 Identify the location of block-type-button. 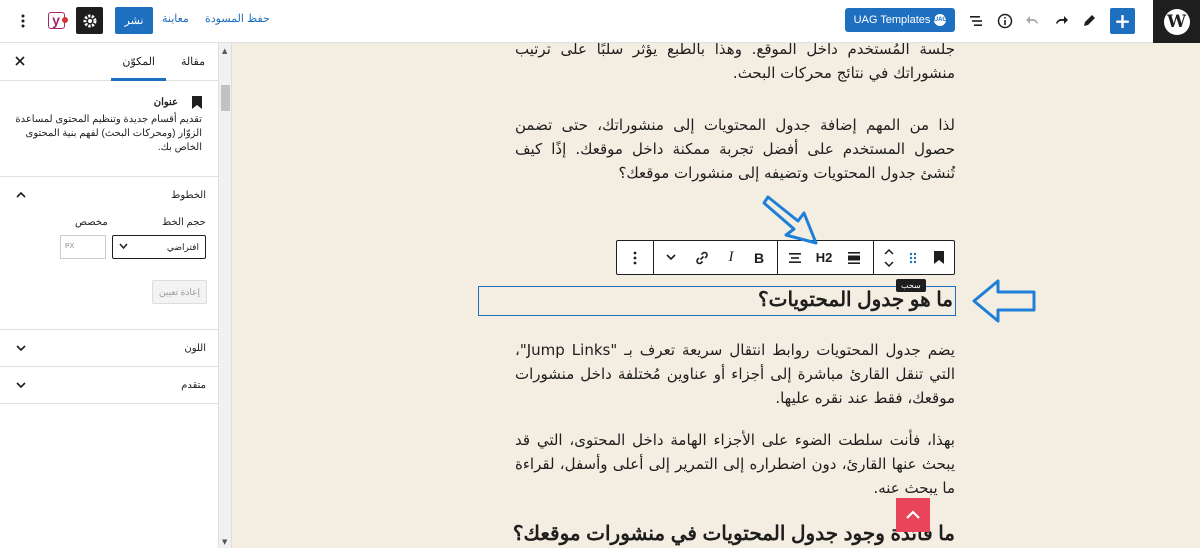
(939, 257).